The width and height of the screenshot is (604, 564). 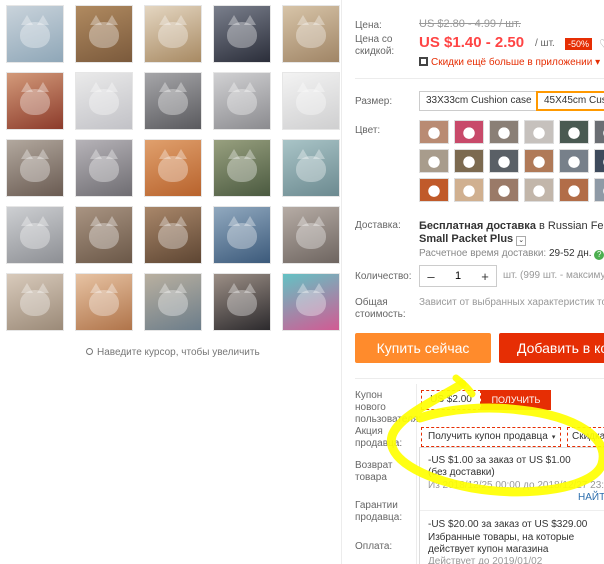 I want to click on quantity-increase-button: +, so click(x=485, y=276).